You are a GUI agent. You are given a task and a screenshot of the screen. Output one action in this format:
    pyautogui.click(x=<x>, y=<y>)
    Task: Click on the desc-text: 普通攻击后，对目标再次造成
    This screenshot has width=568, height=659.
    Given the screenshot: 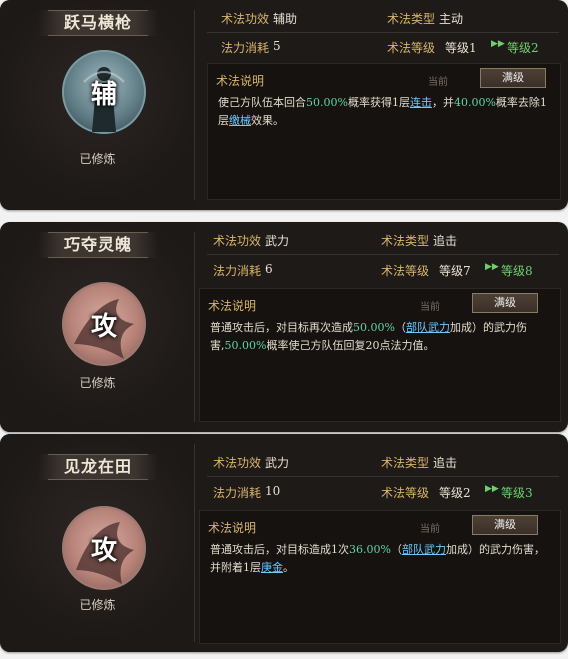 What is the action you would take?
    pyautogui.click(x=281, y=327)
    